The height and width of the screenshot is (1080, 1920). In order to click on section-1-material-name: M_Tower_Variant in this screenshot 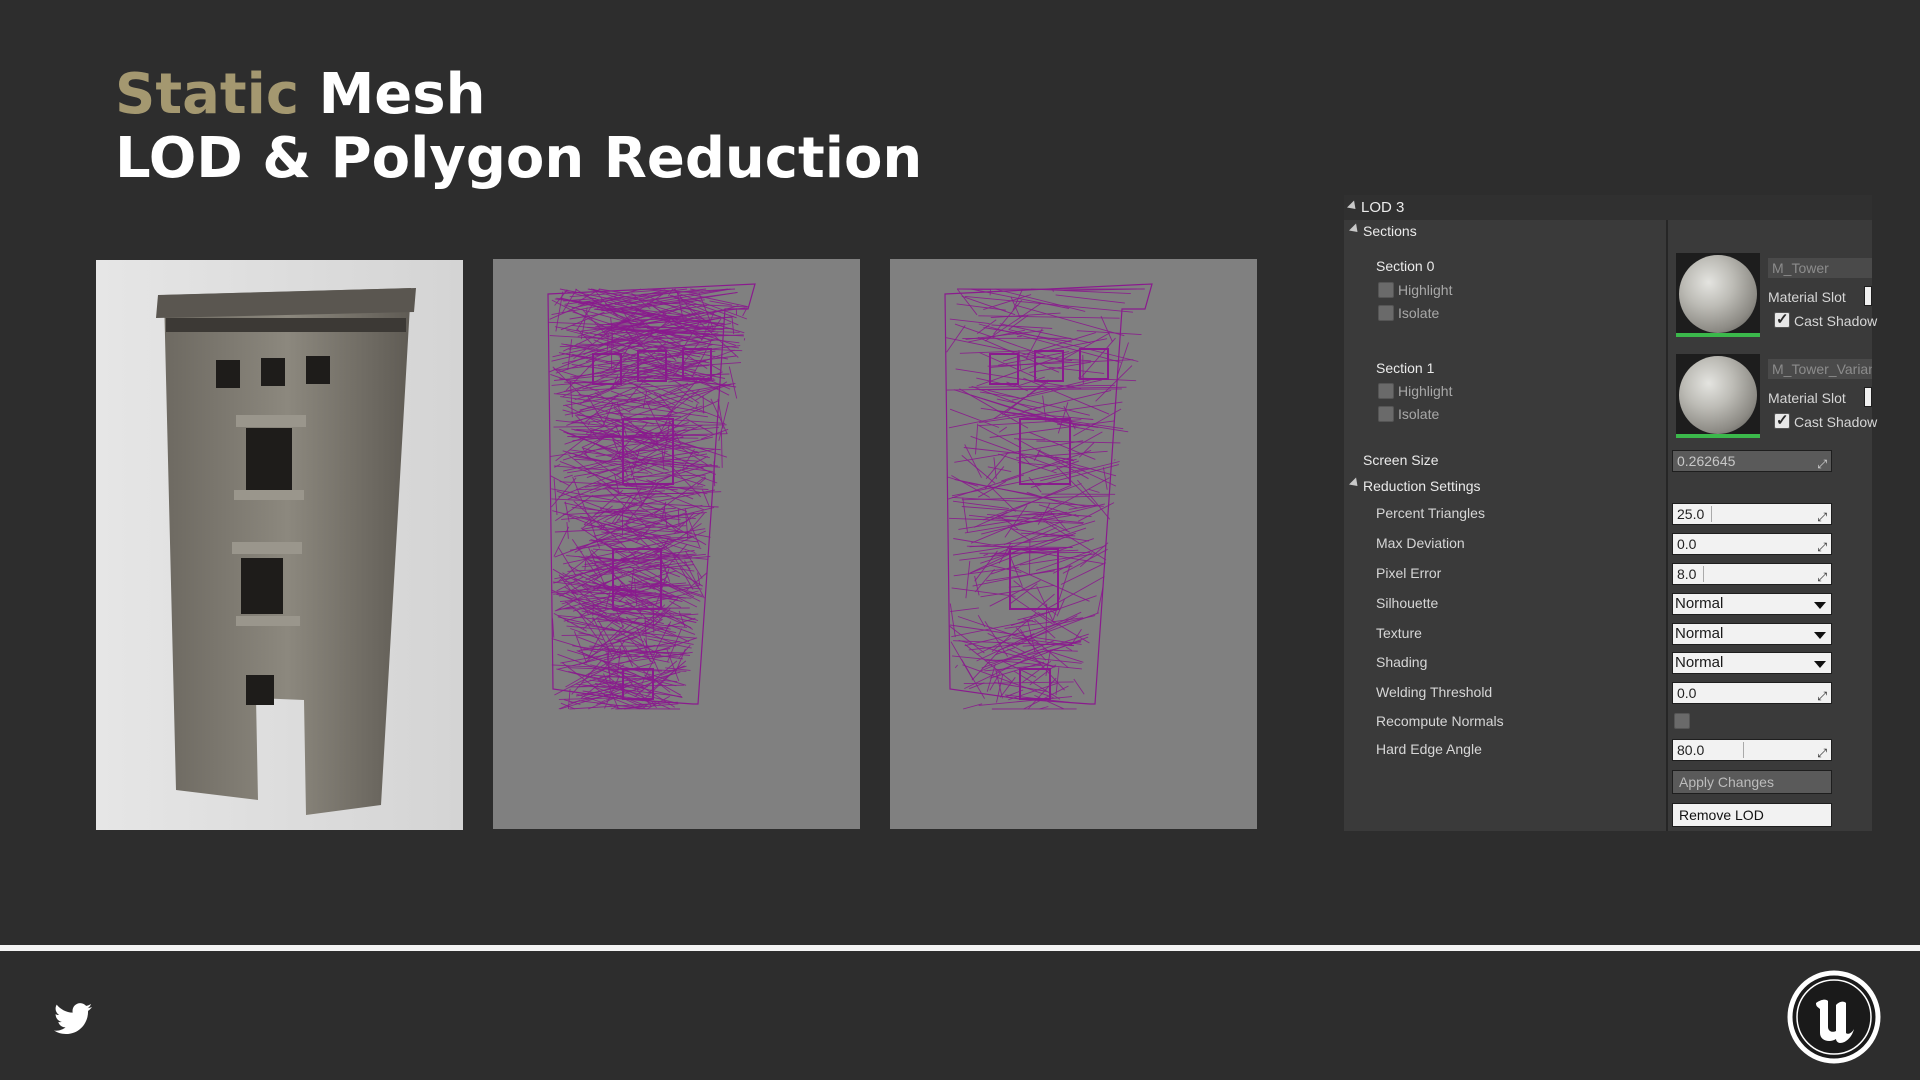, I will do `click(1820, 369)`.